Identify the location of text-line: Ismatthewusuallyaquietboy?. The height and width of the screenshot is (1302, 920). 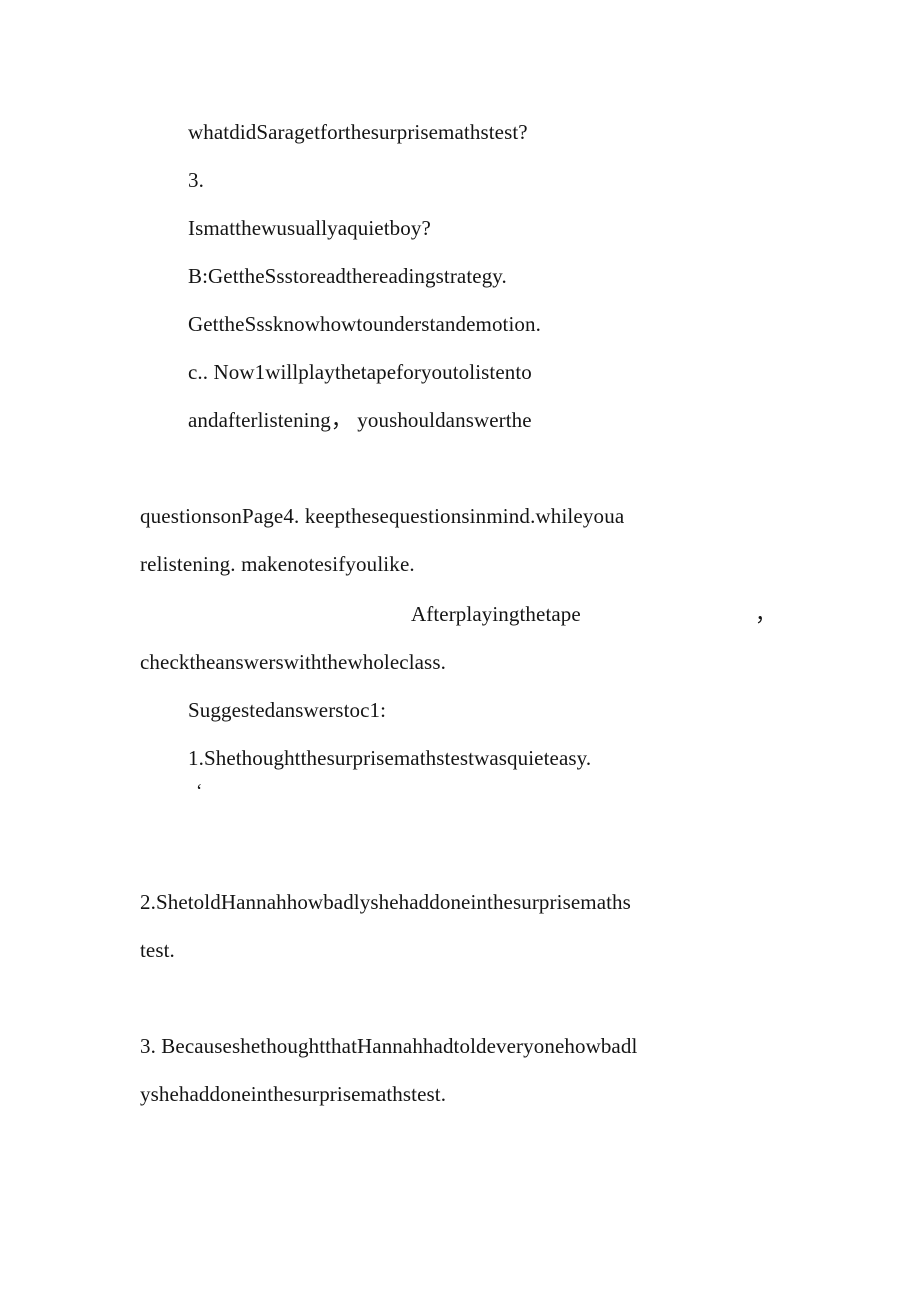
(309, 228).